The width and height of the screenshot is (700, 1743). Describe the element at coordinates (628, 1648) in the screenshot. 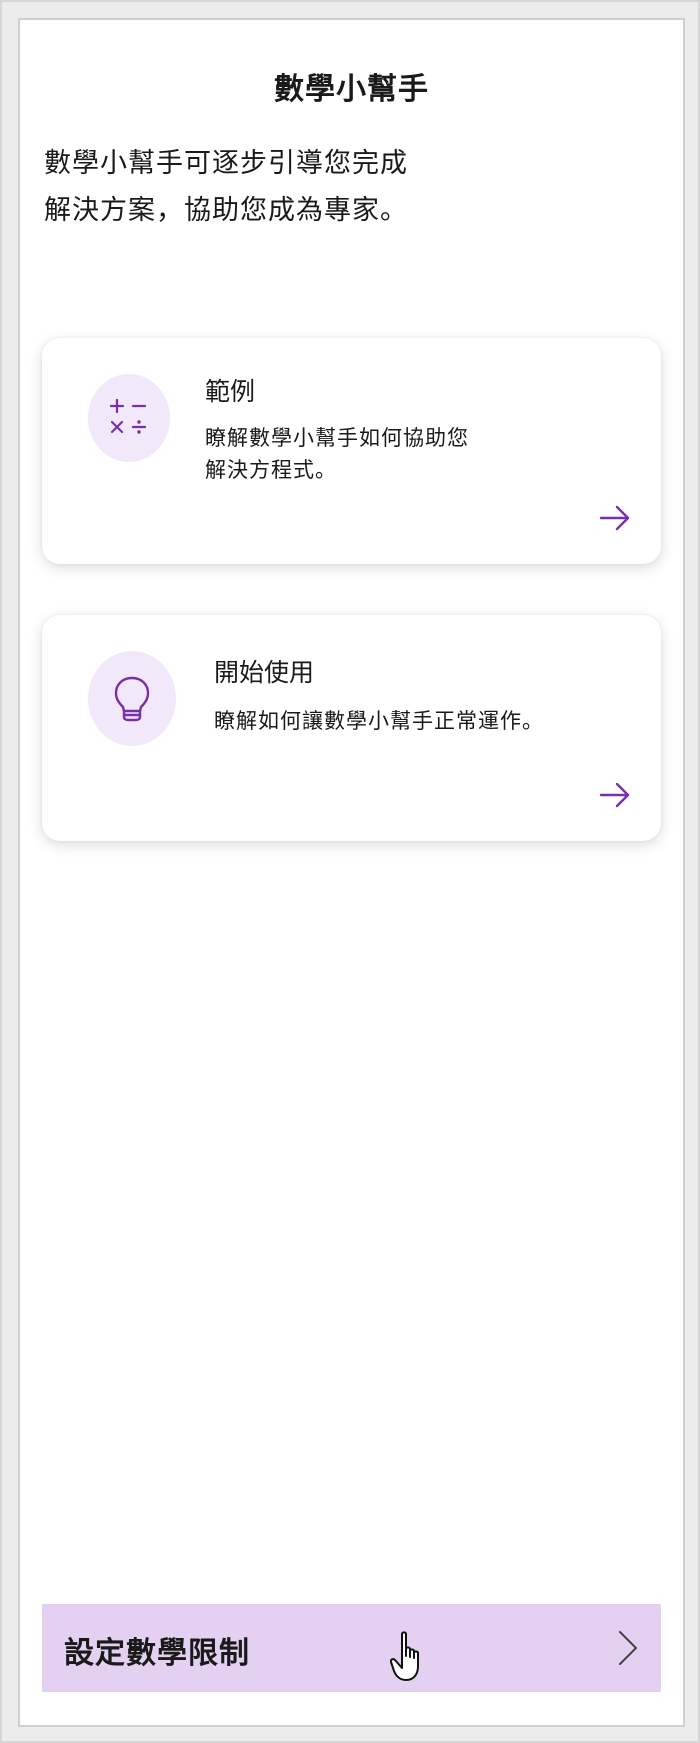

I see `chevron-right-icon` at that location.